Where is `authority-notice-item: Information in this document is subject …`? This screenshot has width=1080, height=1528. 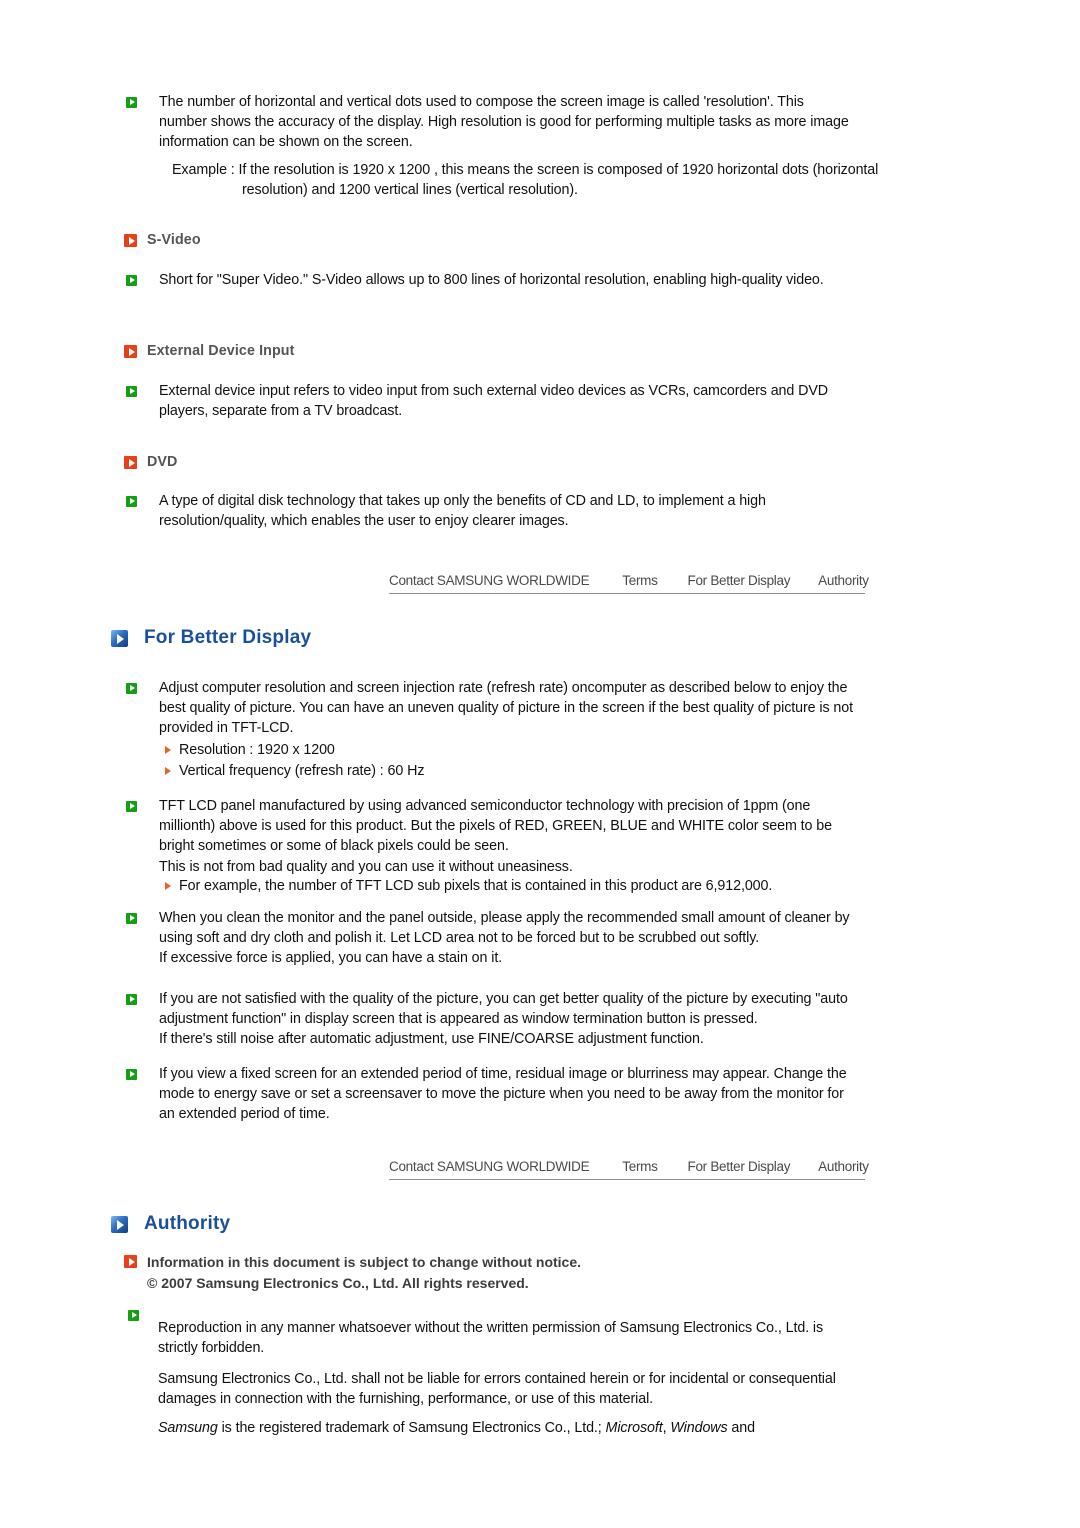
authority-notice-item: Information in this document is subject … is located at coordinates (494, 1272).